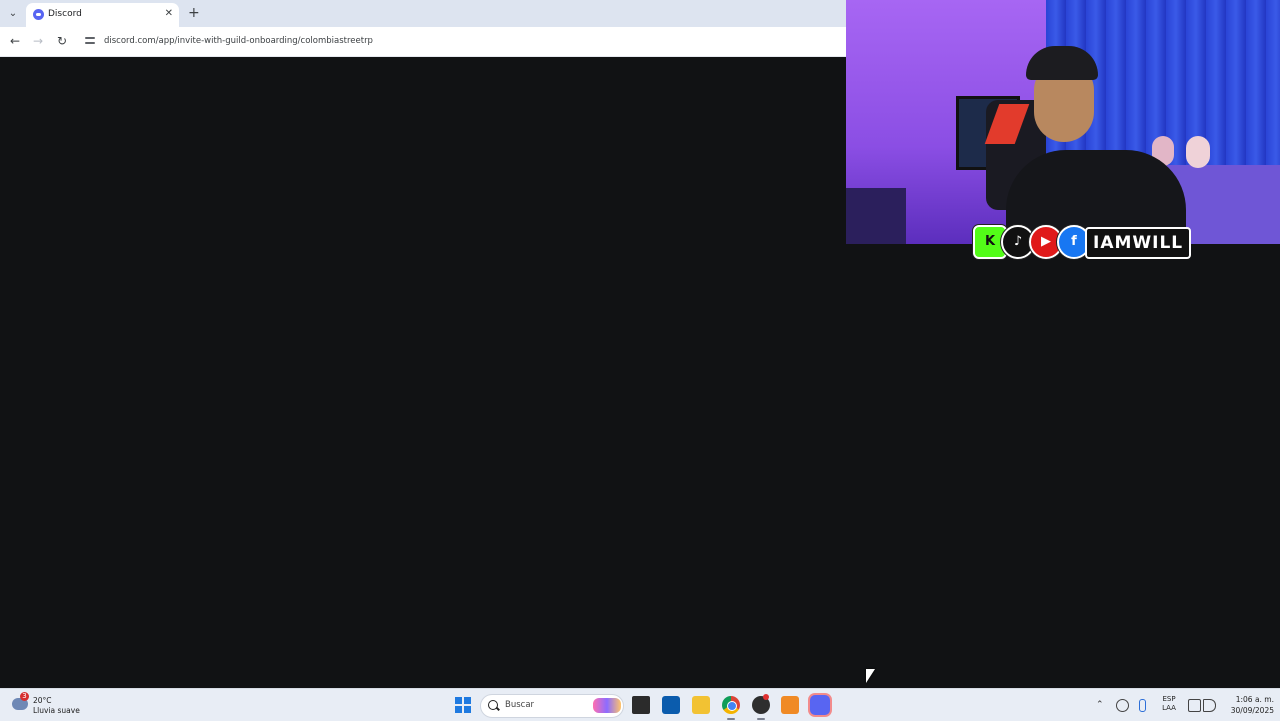  What do you see at coordinates (520, 705) in the screenshot?
I see `search-placeholder: Buscar` at bounding box center [520, 705].